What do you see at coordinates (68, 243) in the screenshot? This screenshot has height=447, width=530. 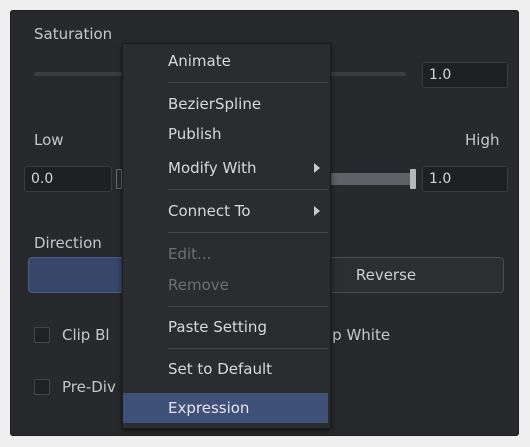 I see `direction-label: Direction` at bounding box center [68, 243].